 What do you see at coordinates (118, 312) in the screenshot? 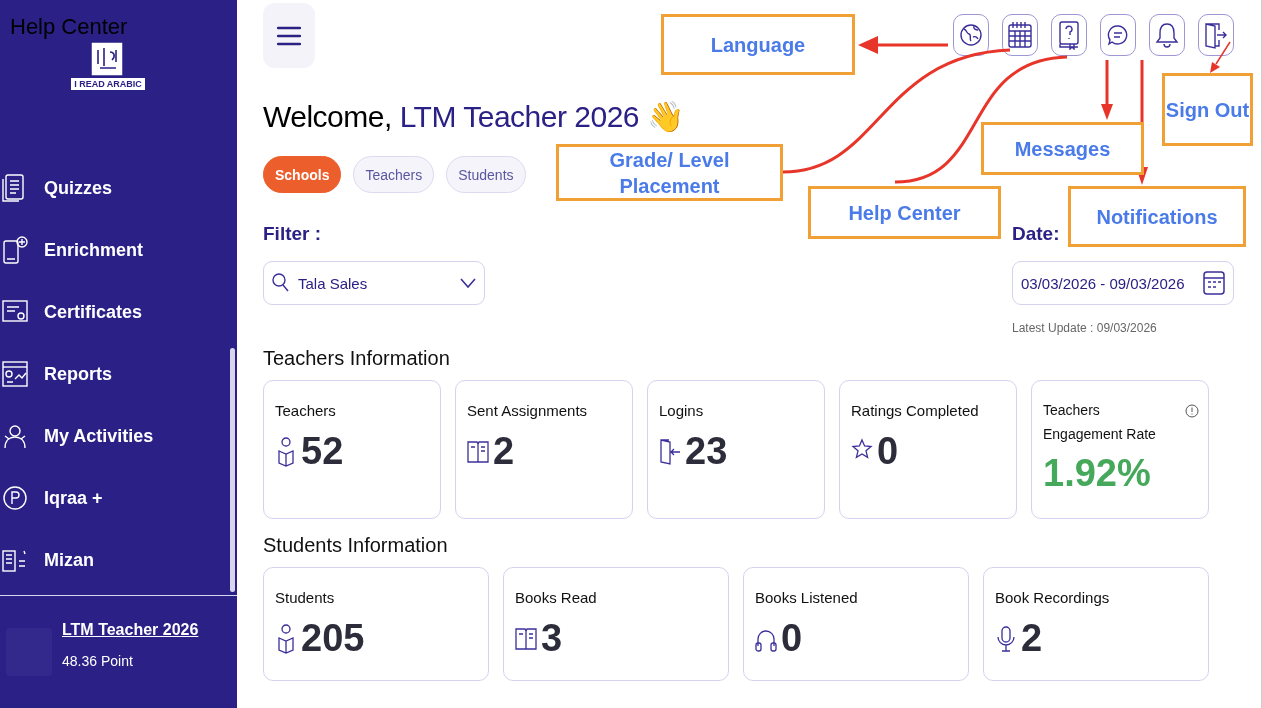
I see `sidebar-item: Certificates` at bounding box center [118, 312].